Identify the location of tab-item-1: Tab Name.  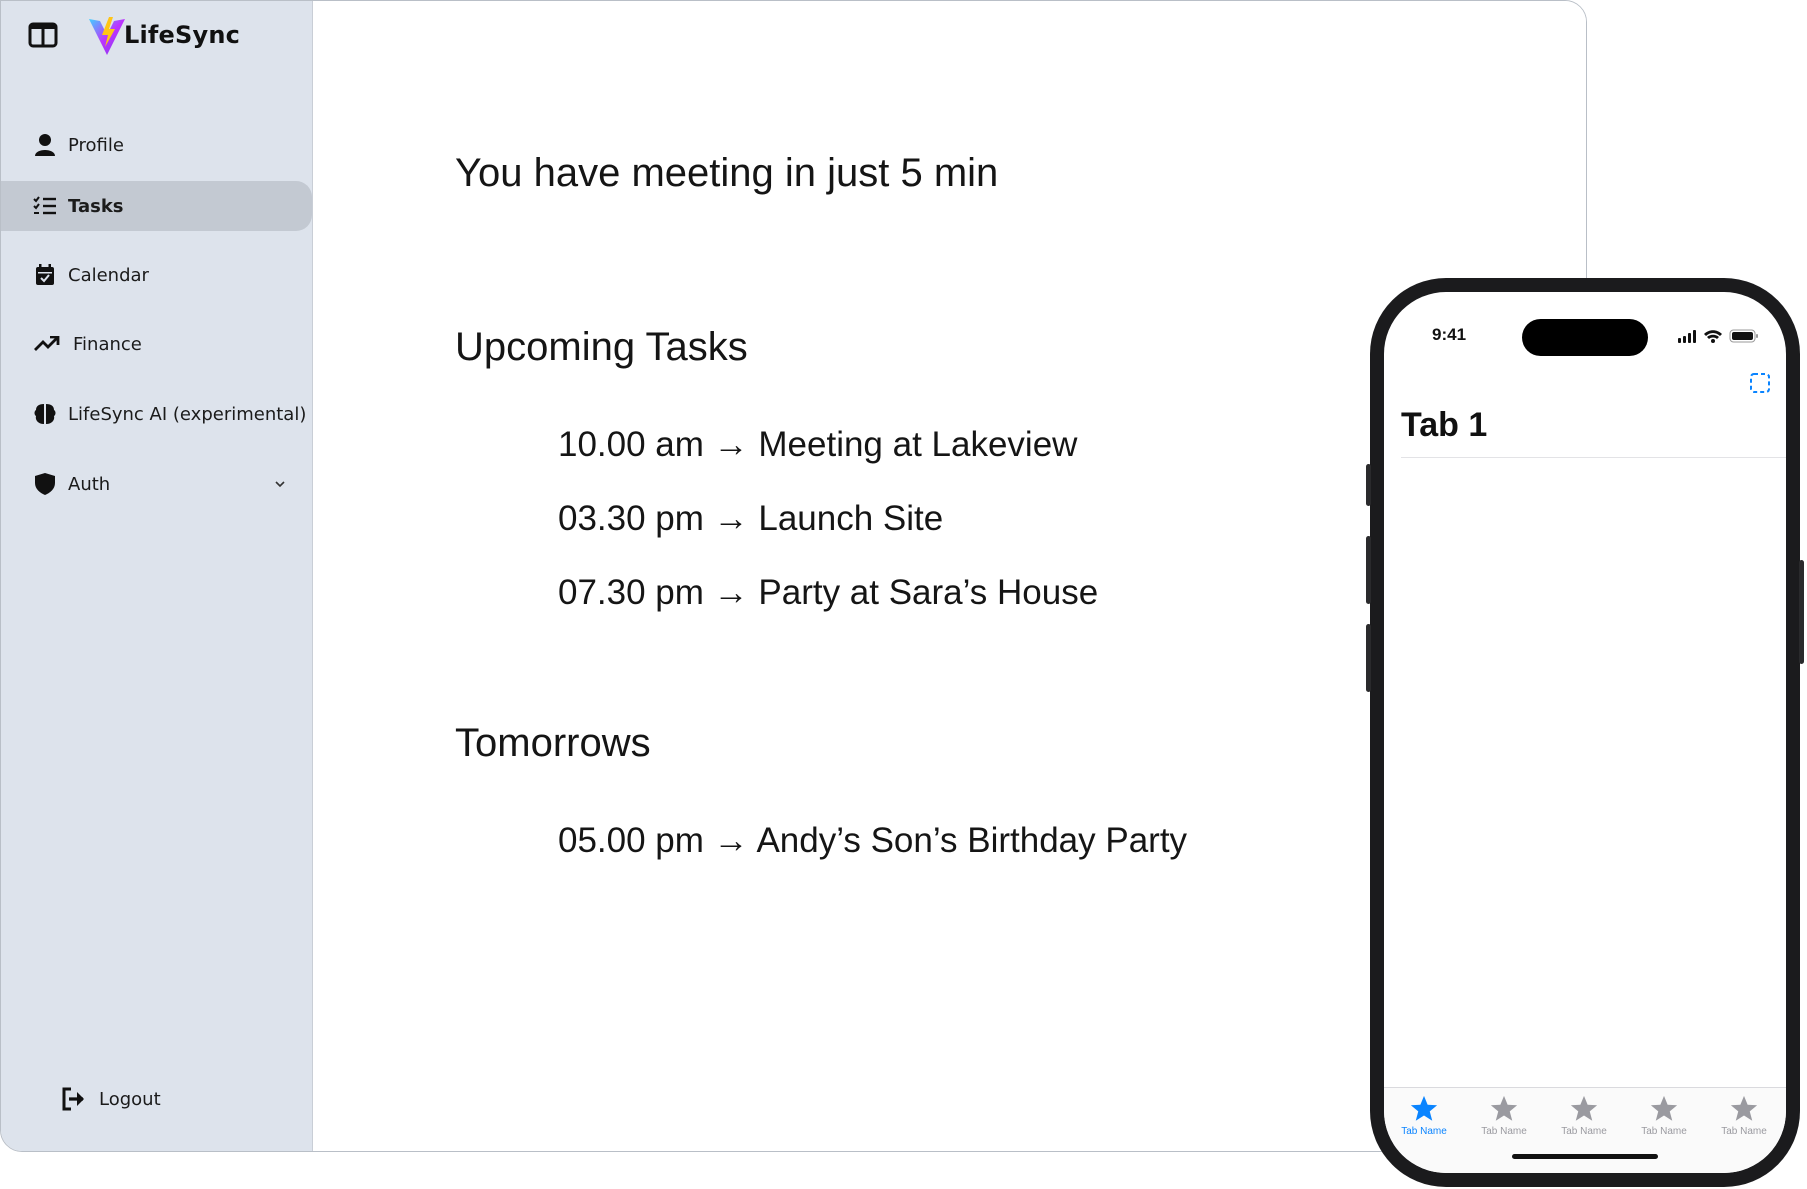
(1424, 1119).